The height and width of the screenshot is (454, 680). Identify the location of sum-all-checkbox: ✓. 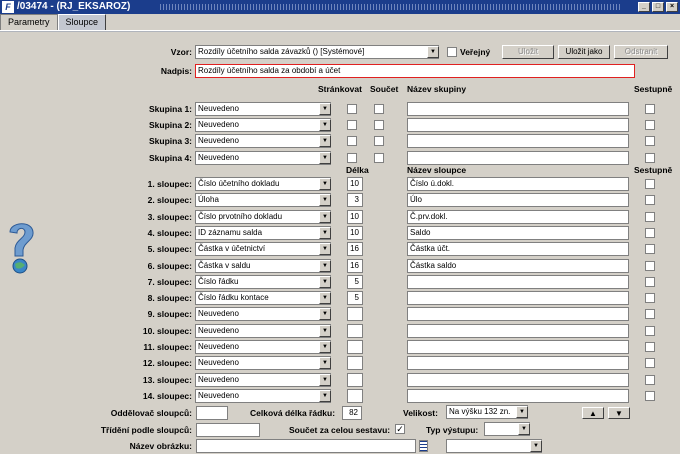
(400, 429).